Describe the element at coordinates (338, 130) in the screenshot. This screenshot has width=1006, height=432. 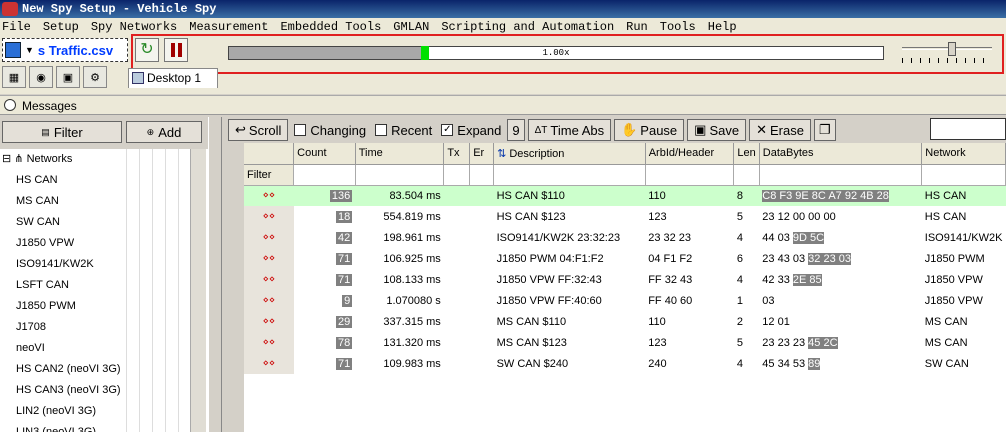
I see `changing-label: Changing` at that location.